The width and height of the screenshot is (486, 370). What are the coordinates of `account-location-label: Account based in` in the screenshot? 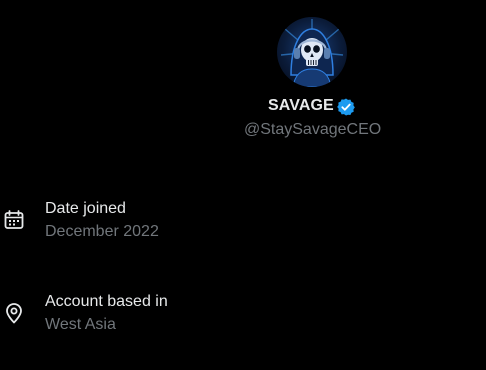 It's located at (106, 301).